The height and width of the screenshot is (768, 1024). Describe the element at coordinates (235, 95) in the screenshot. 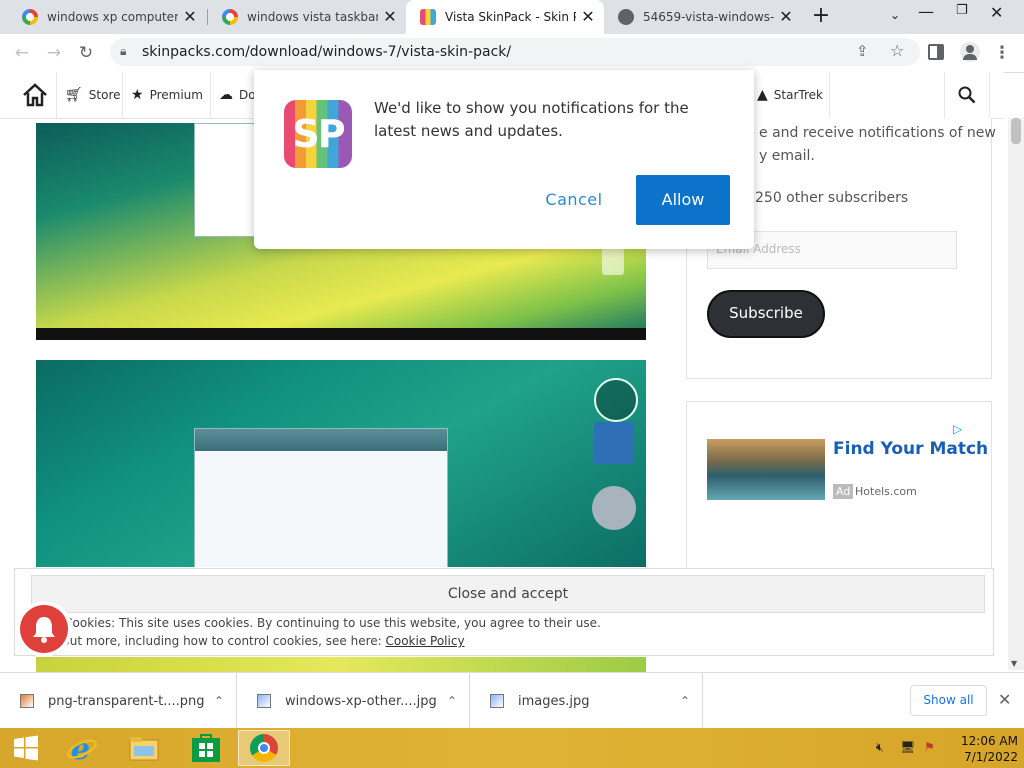

I see `nav-item-downloads: ☁︎ Do` at that location.